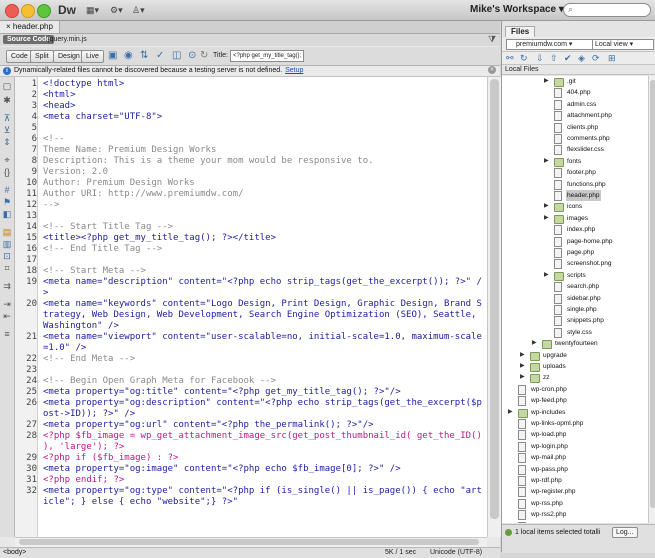 The height and width of the screenshot is (558, 655). Describe the element at coordinates (575, 469) in the screenshot. I see `tree-file: wp-pass.php` at that location.